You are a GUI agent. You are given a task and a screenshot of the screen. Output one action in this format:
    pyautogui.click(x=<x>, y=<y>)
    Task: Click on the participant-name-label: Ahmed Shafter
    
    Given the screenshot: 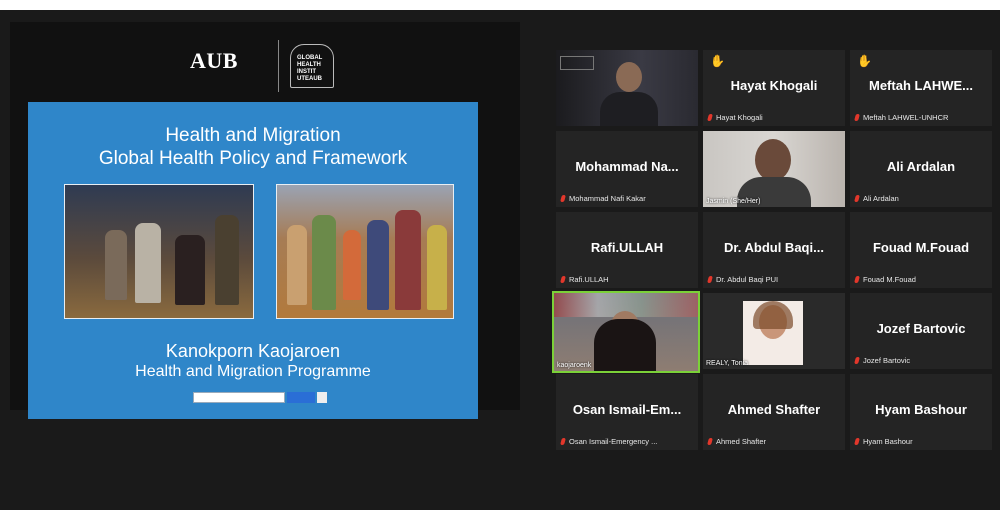 What is the action you would take?
    pyautogui.click(x=736, y=441)
    